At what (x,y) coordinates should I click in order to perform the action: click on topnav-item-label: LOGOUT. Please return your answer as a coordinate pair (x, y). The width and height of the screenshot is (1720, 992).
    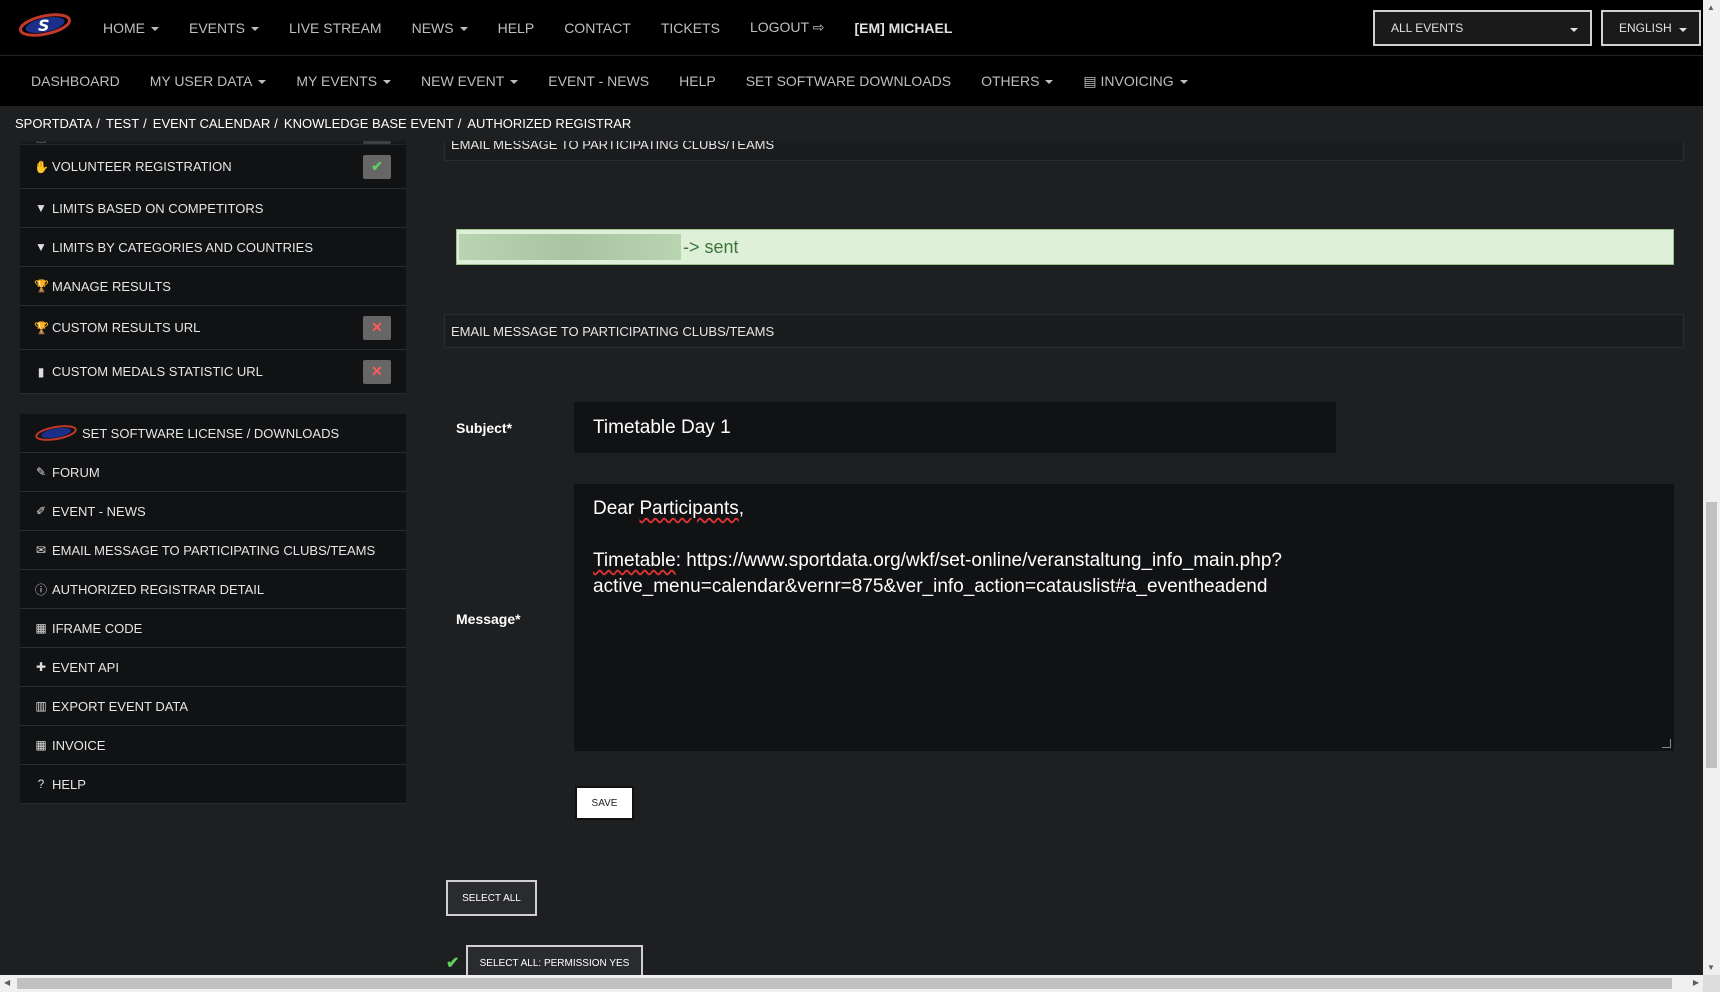
    Looking at the image, I should click on (779, 27).